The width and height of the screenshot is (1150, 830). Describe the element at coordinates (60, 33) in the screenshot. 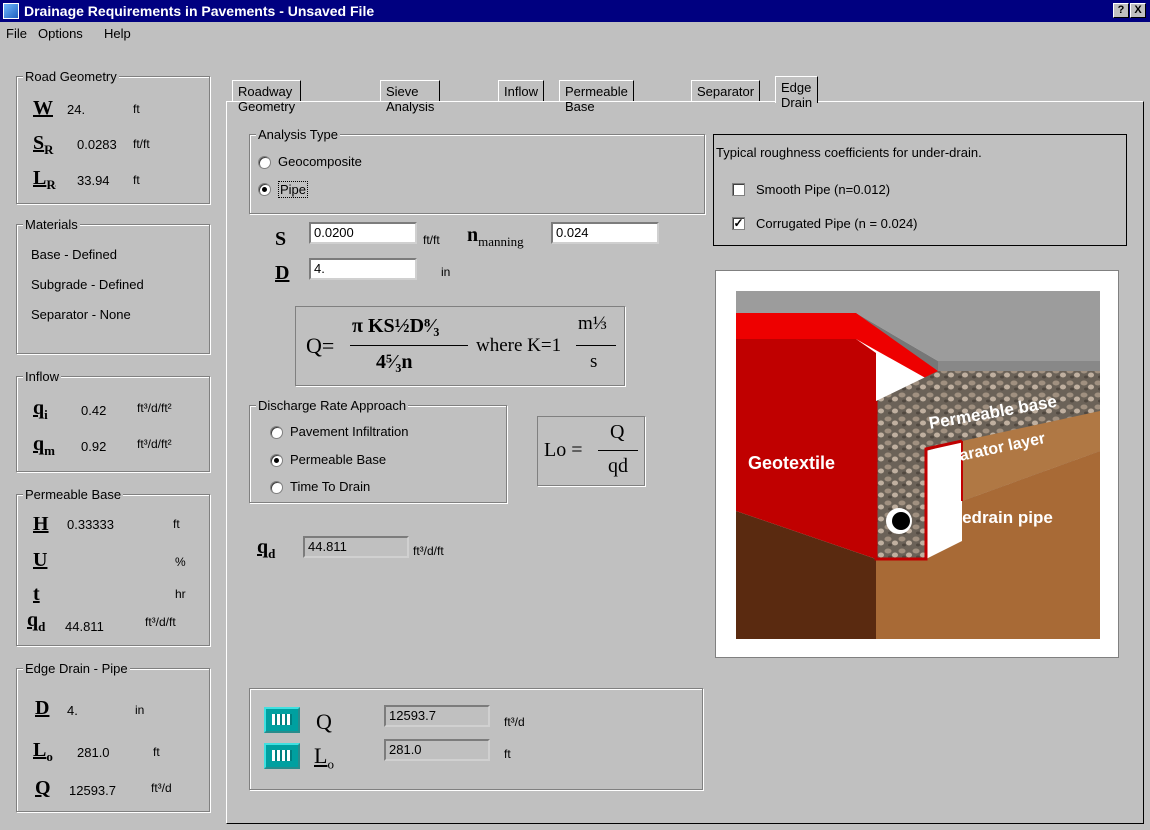

I see `menu-options: Options` at that location.